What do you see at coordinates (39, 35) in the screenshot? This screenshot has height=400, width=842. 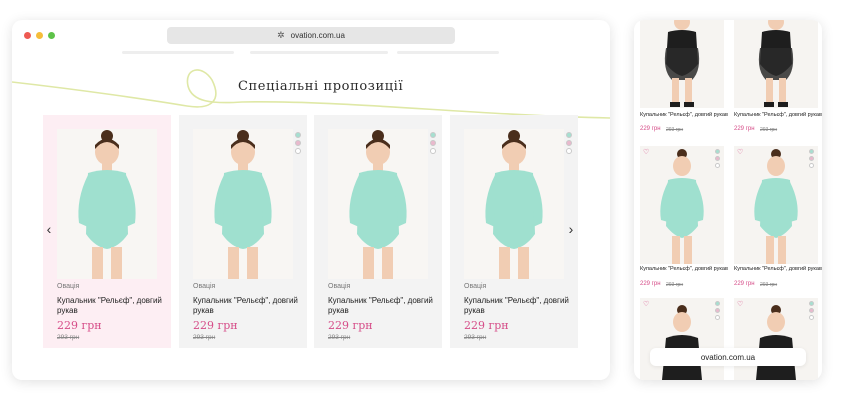 I see `minimize-window-dot` at bounding box center [39, 35].